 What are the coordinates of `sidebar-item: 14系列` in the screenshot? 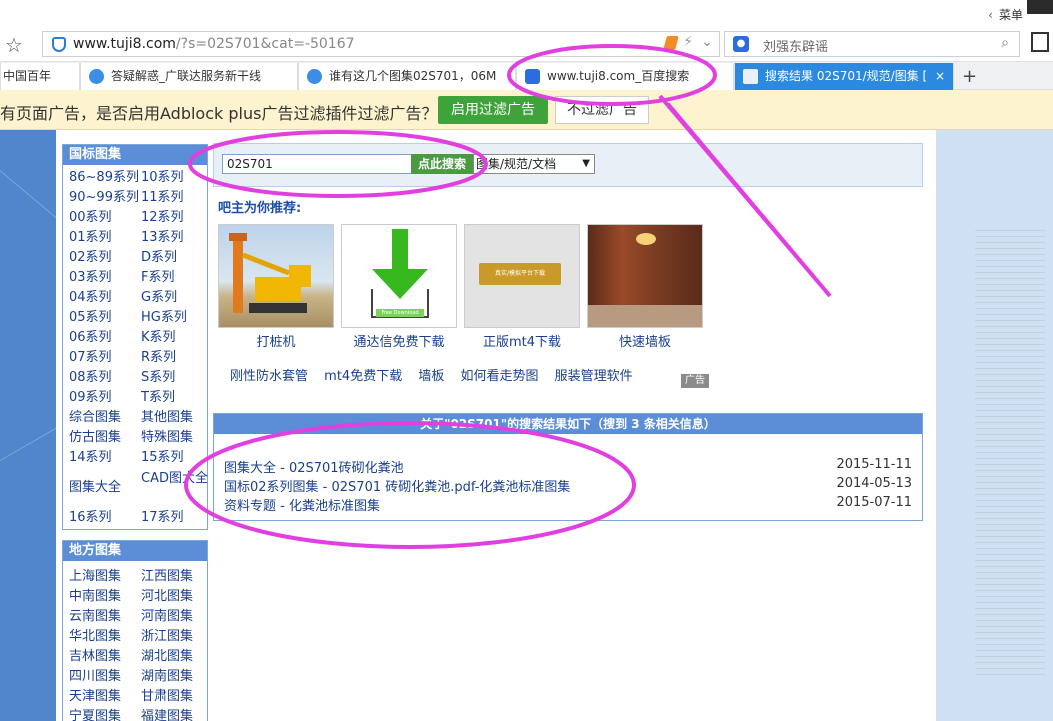 It's located at (105, 458).